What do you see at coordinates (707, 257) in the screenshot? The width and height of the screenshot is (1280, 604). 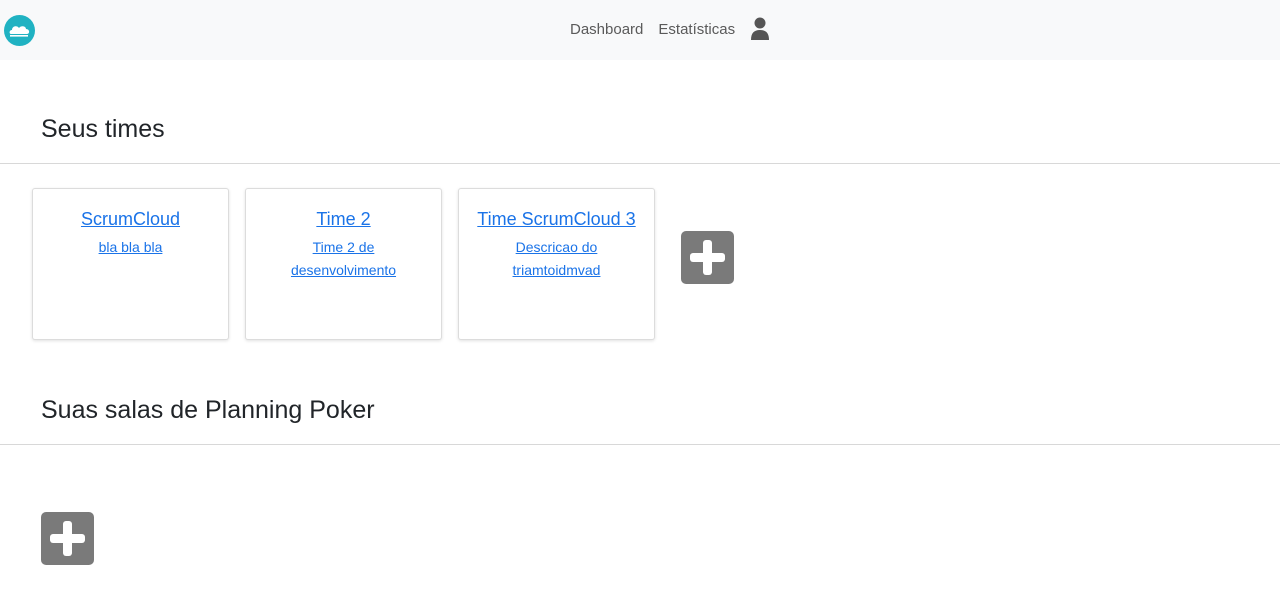 I see `add-team-button` at bounding box center [707, 257].